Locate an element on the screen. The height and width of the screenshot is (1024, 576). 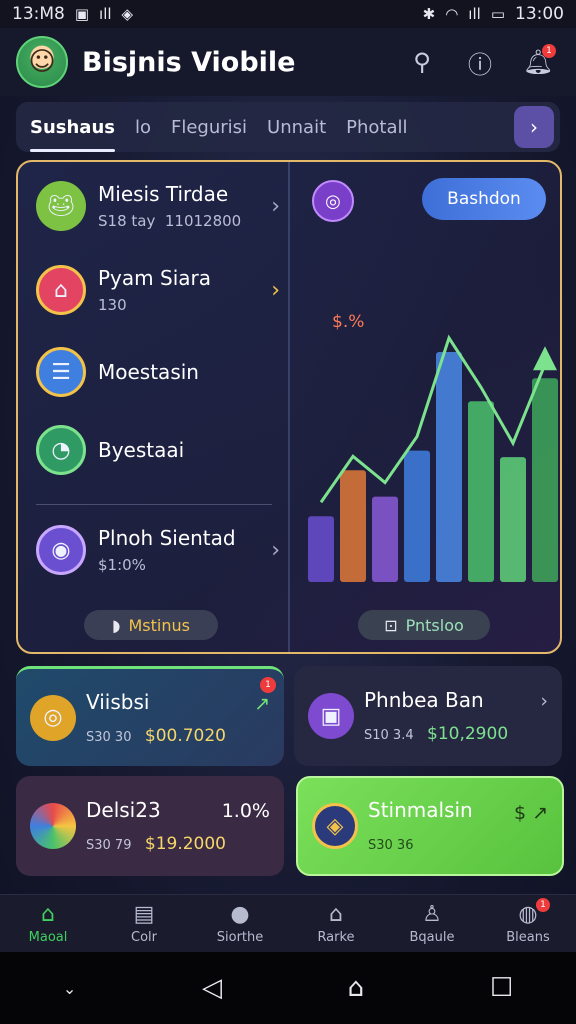
card-small: S30 36 is located at coordinates (391, 845).